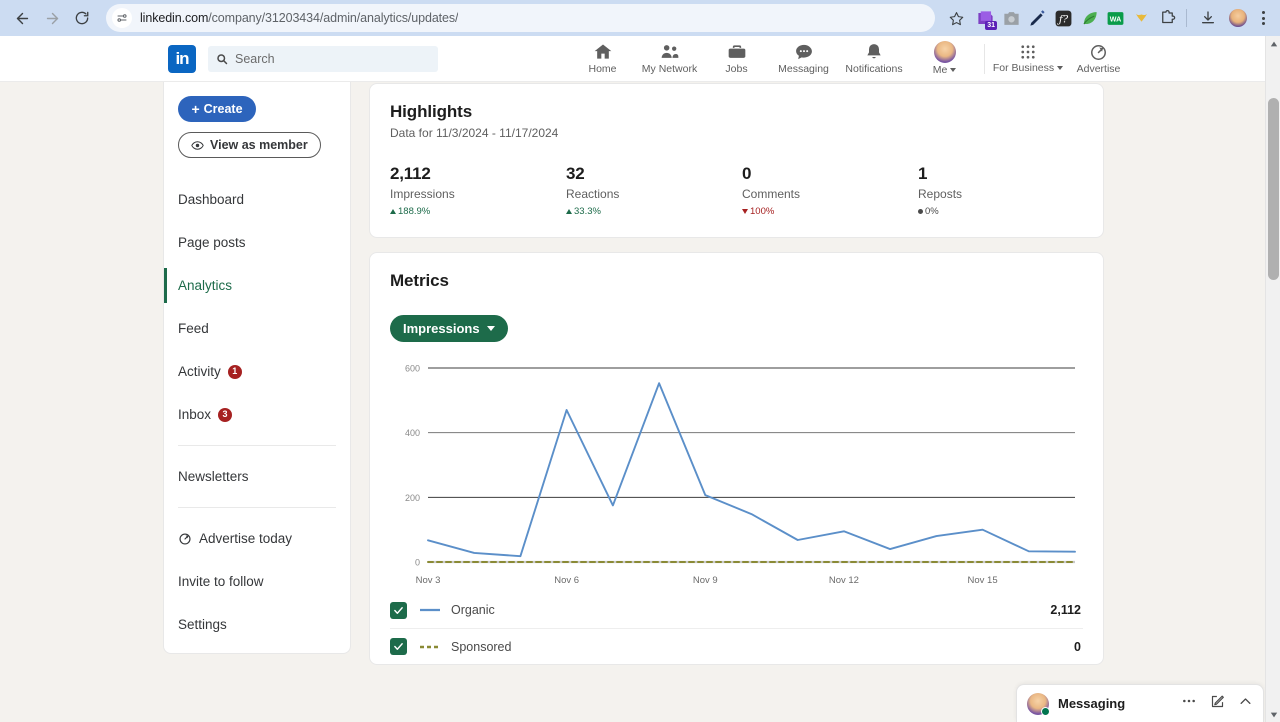 The image size is (1280, 722). I want to click on honey-extension-icon, so click(1141, 18).